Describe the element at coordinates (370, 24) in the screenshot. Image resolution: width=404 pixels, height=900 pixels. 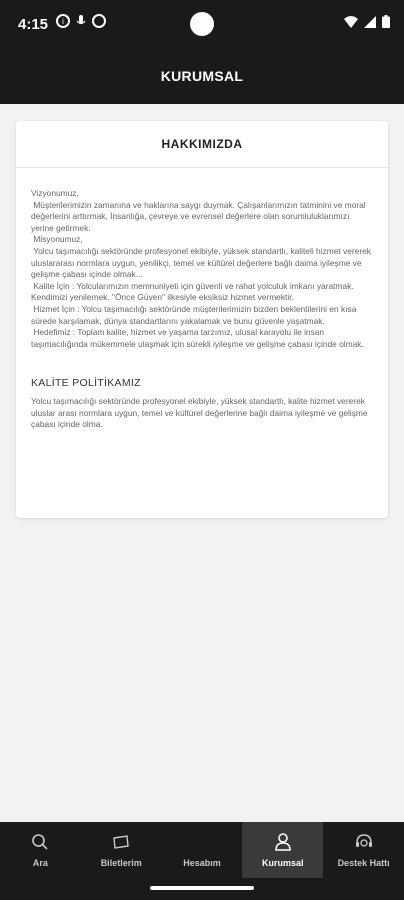
I see `signal-icon` at that location.